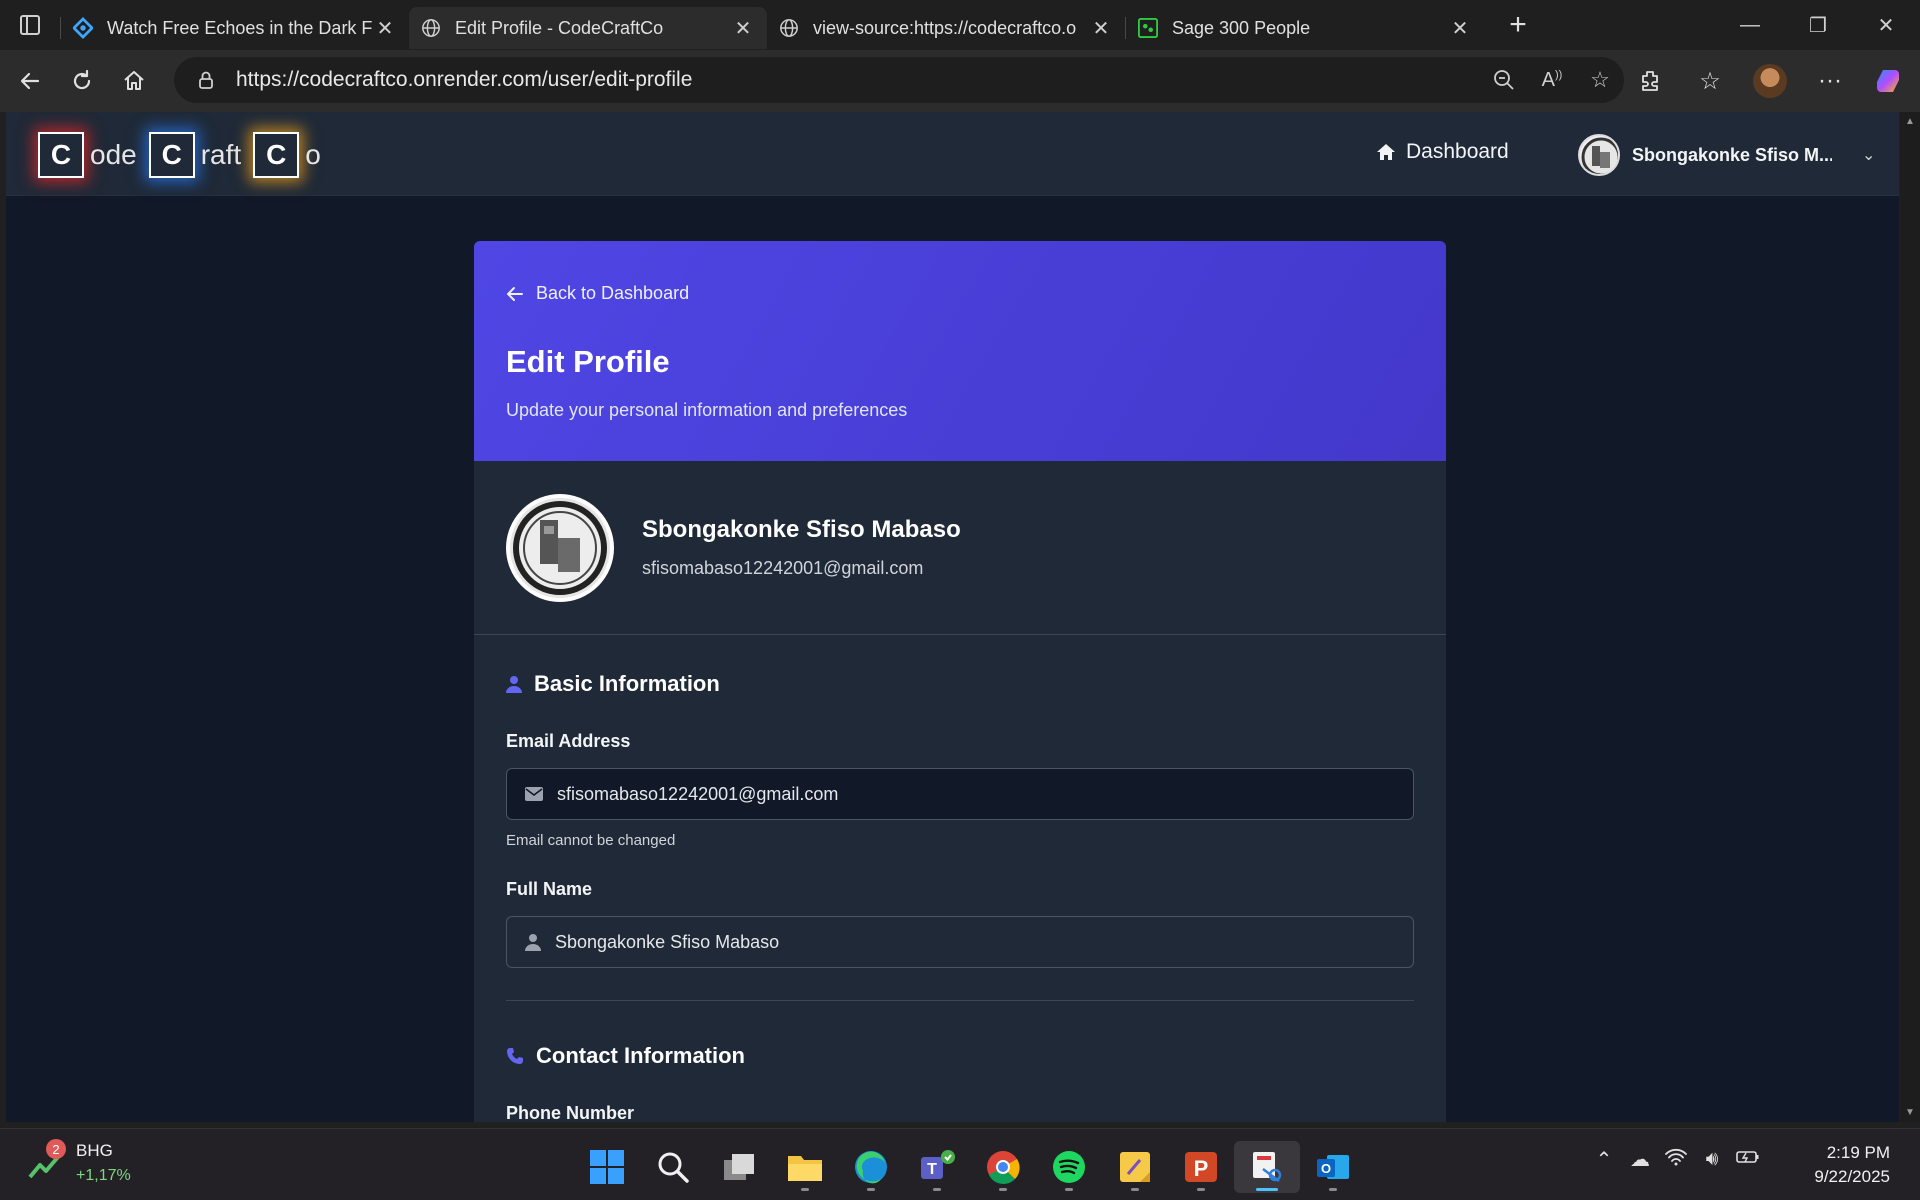 The image size is (1920, 1200). Describe the element at coordinates (1818, 25) in the screenshot. I see `restore-icon: ❐` at that location.